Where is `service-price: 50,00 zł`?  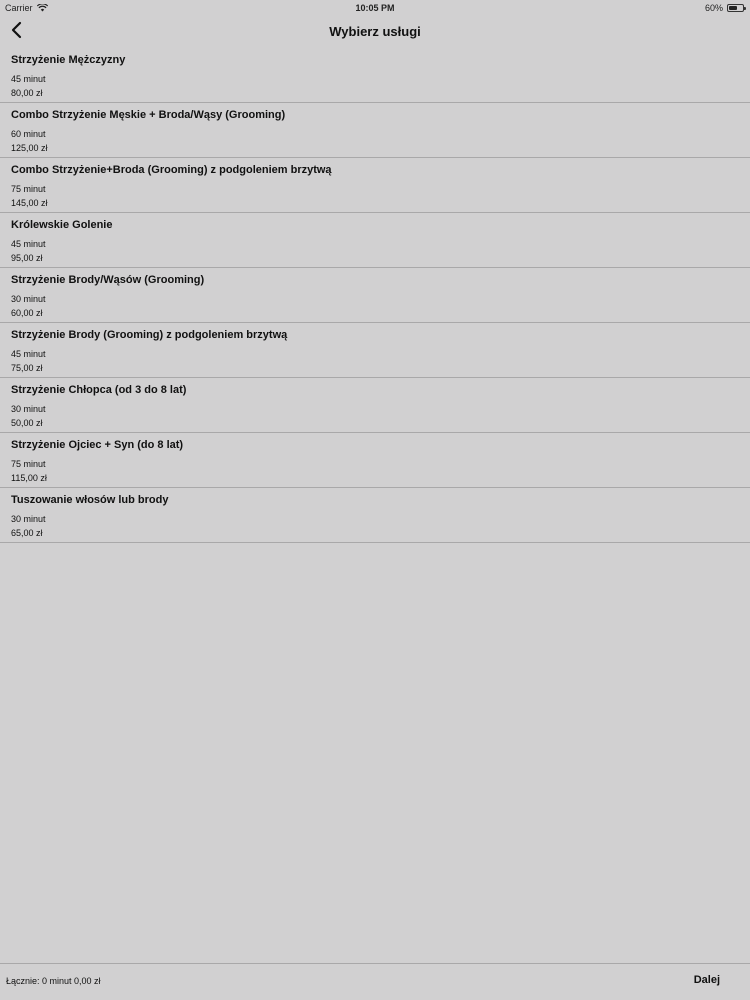
service-price: 50,00 zł is located at coordinates (27, 423).